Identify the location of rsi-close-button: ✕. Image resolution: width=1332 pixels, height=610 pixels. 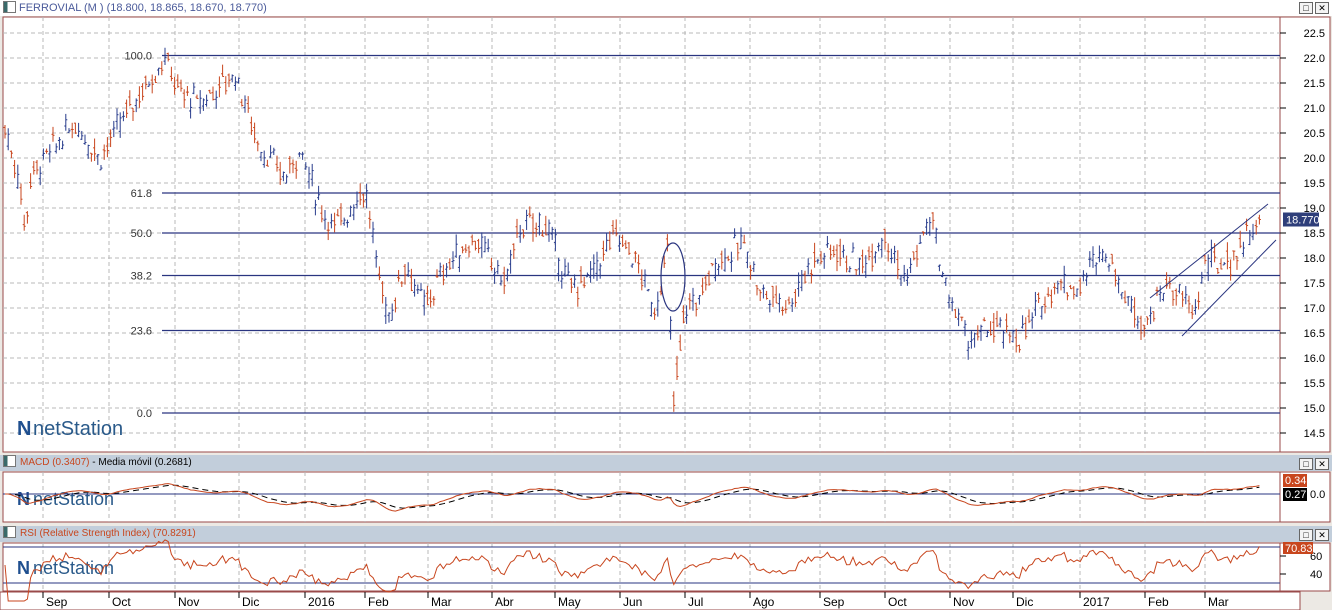
(1322, 535).